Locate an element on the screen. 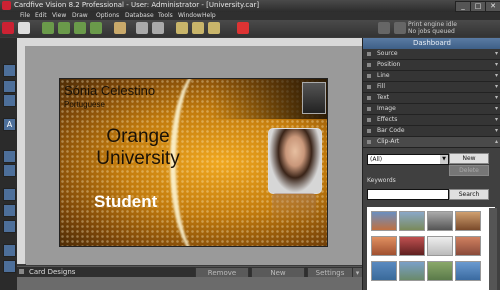  text-tool-icon: A is located at coordinates (9, 124).